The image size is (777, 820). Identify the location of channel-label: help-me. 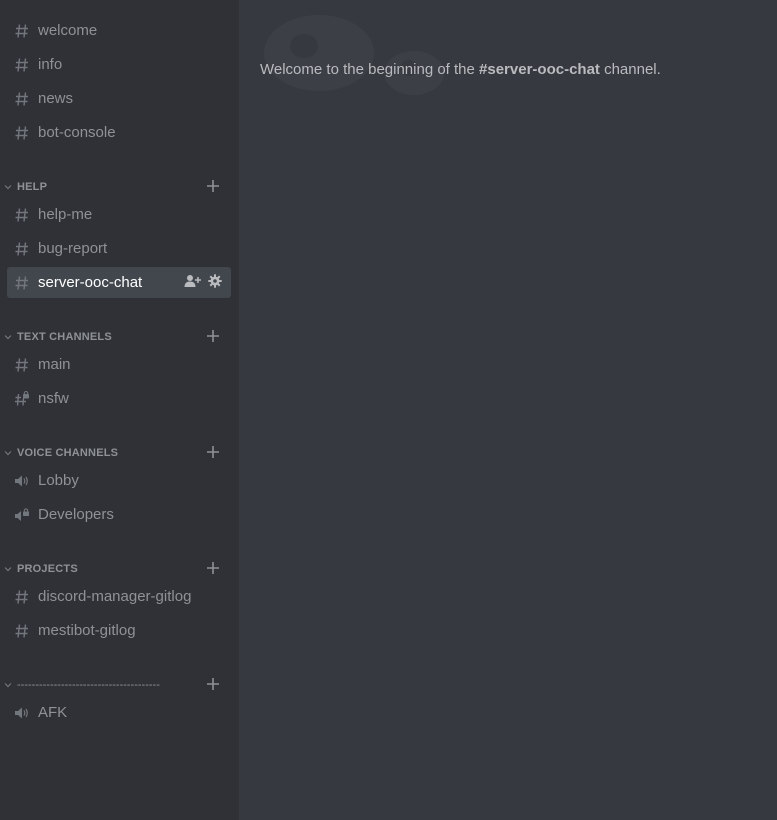
(65, 214).